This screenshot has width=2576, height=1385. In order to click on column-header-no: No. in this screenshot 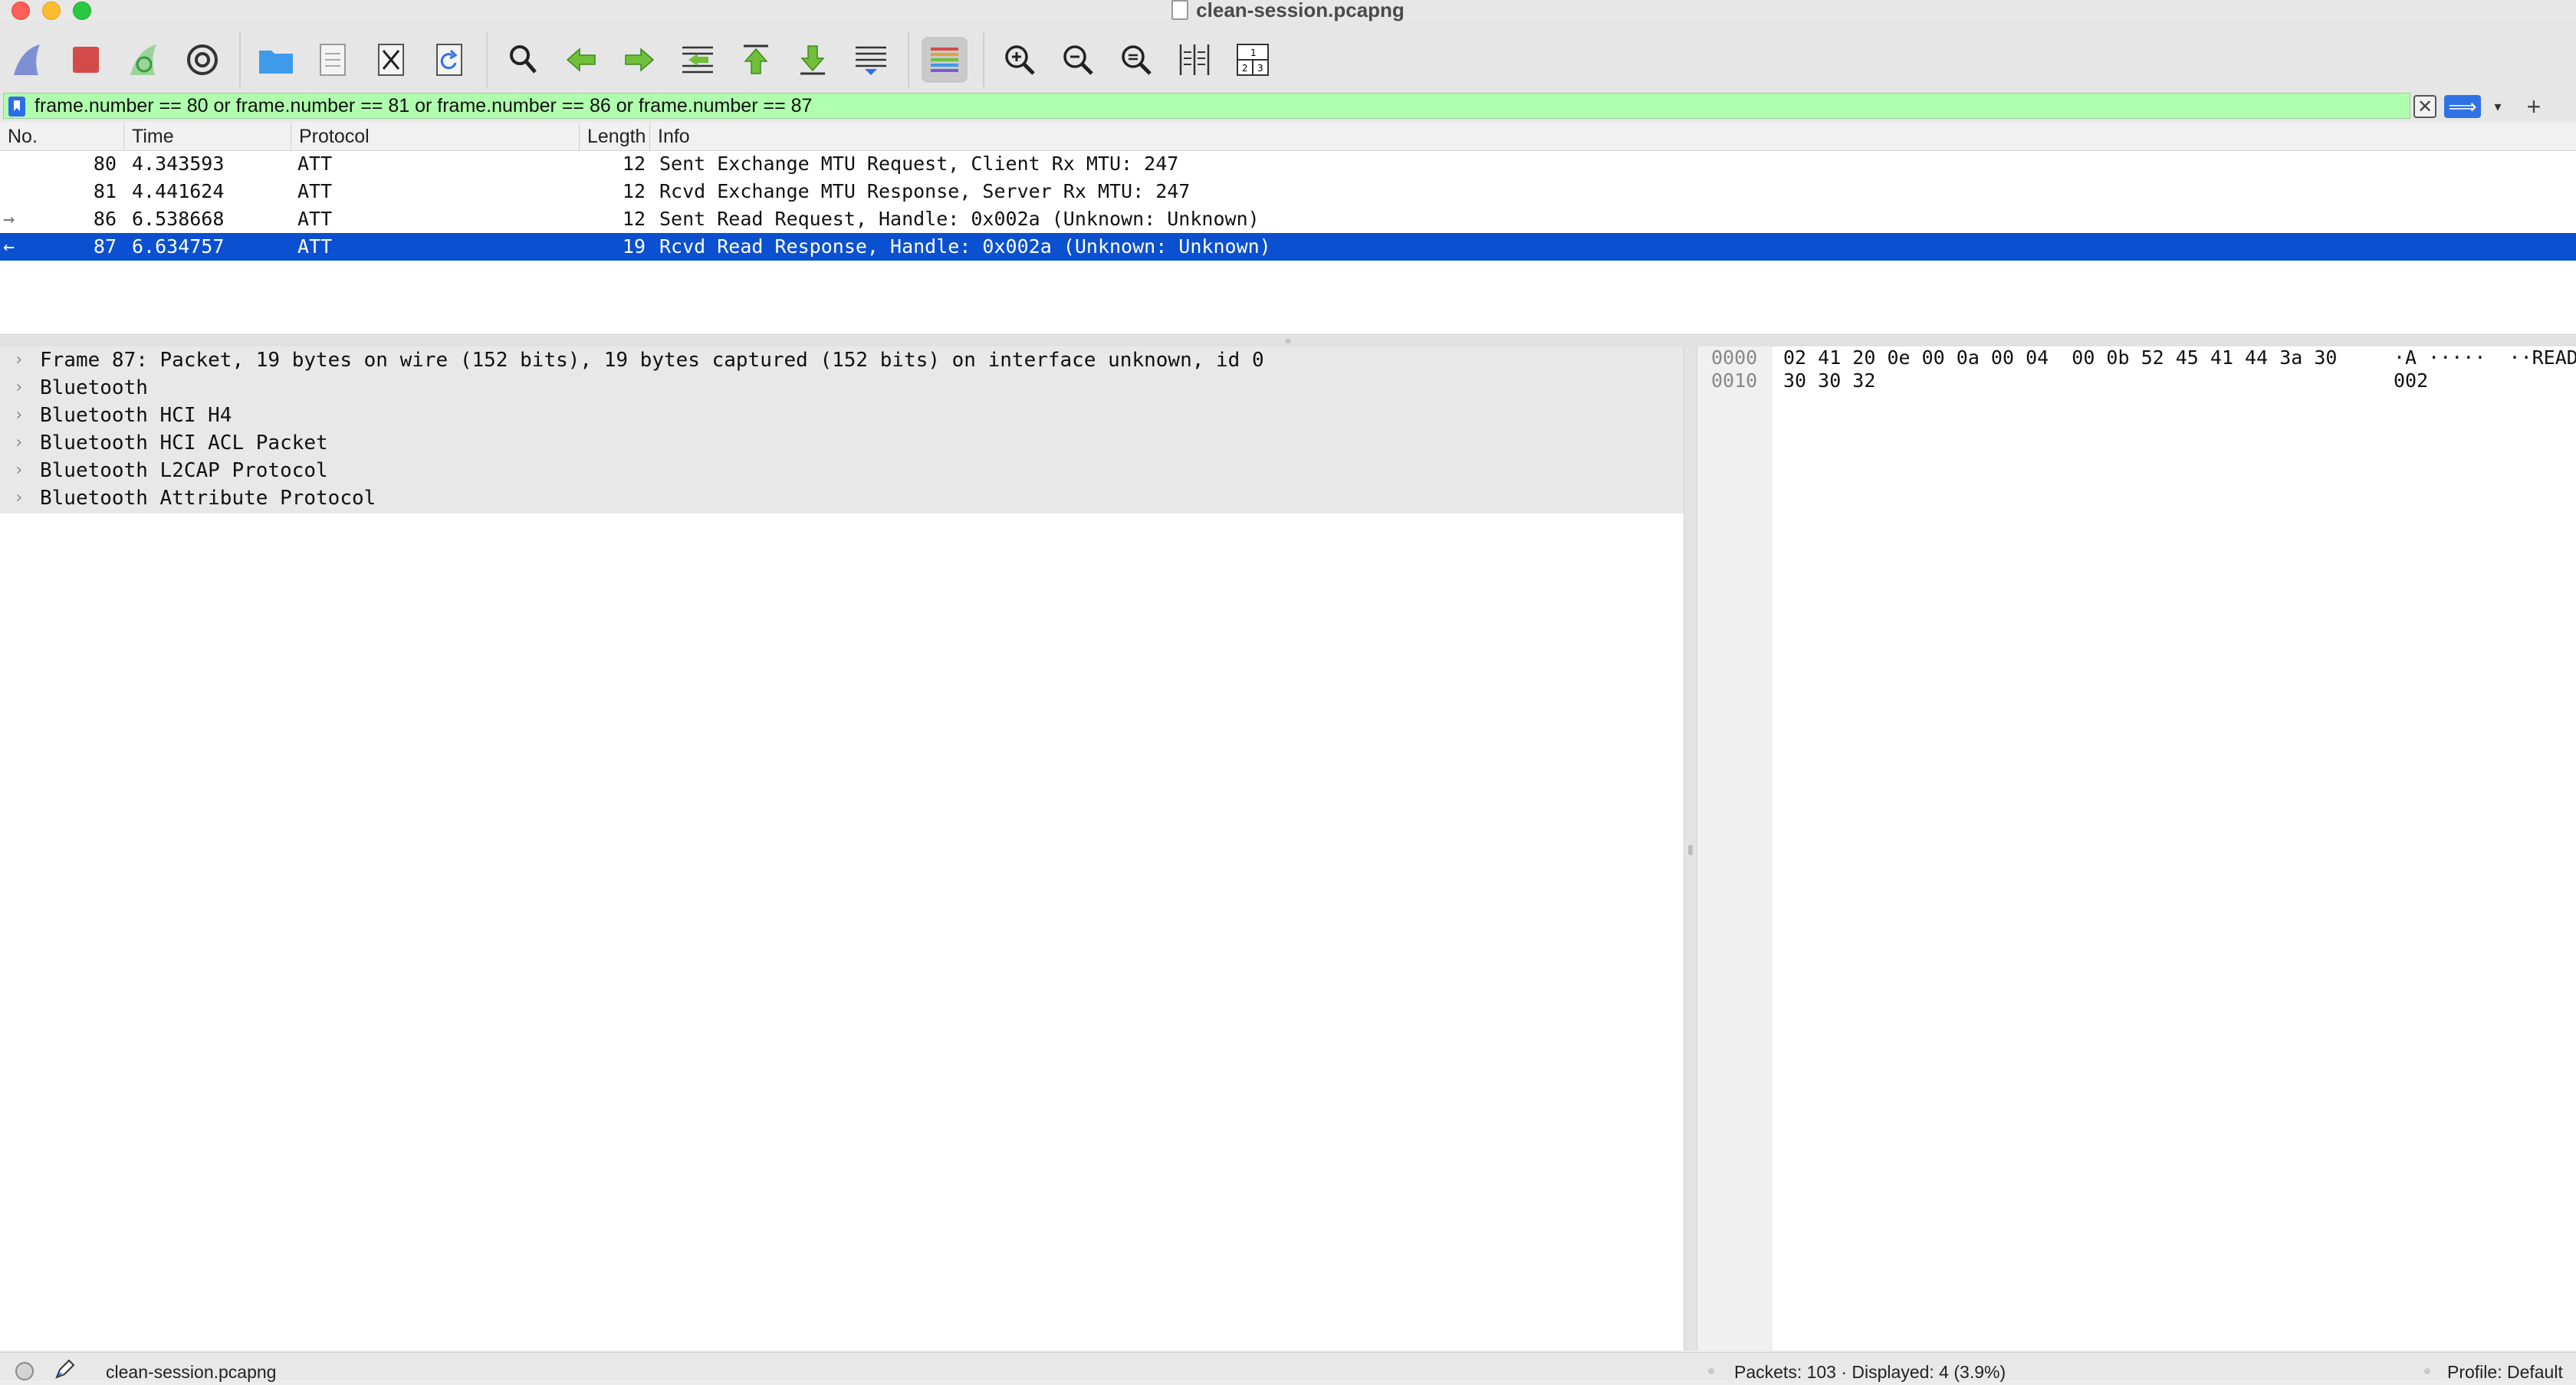, I will do `click(62, 136)`.